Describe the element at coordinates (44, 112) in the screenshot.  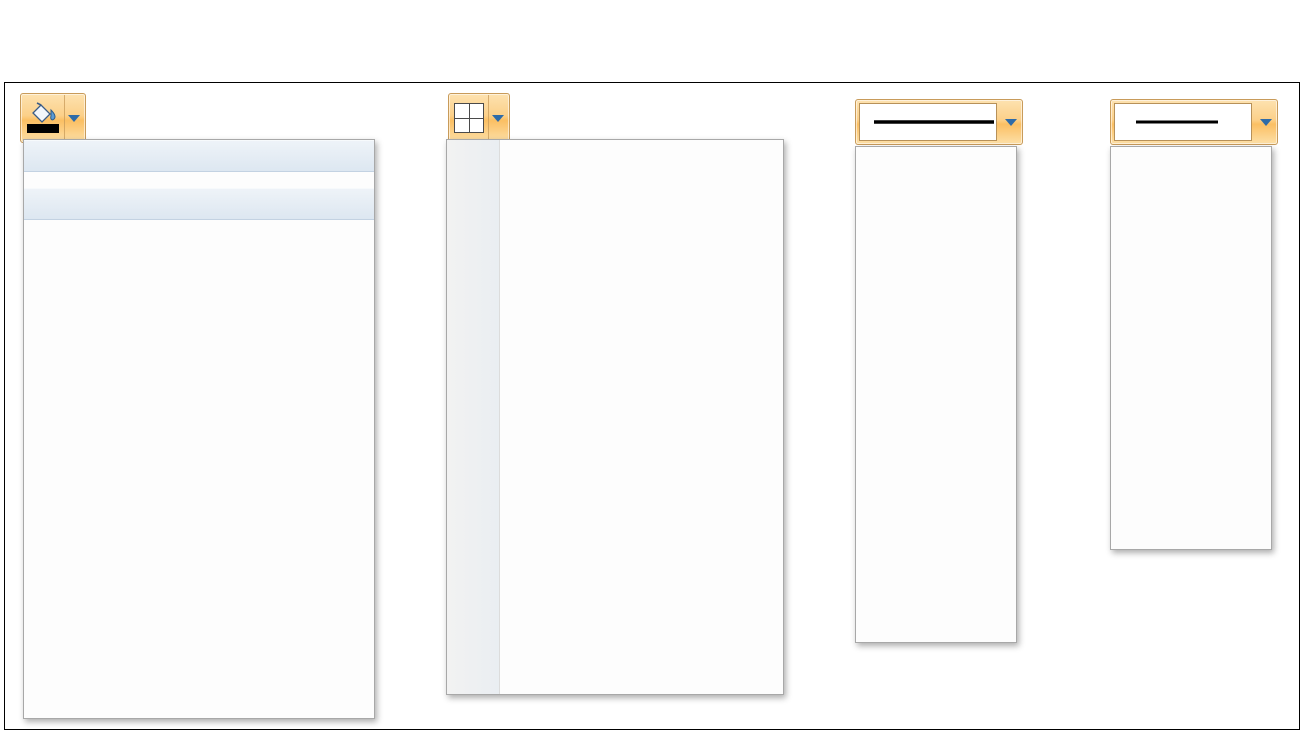
I see `paint-bucket-glyph` at that location.